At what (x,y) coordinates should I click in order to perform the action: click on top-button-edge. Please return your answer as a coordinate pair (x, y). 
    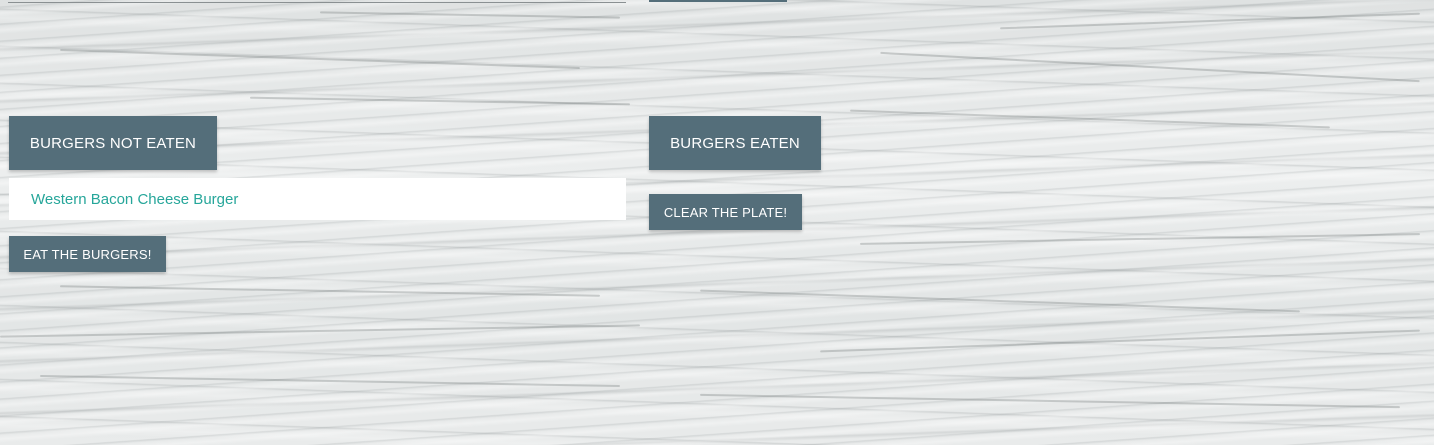
    Looking at the image, I should click on (718, 1).